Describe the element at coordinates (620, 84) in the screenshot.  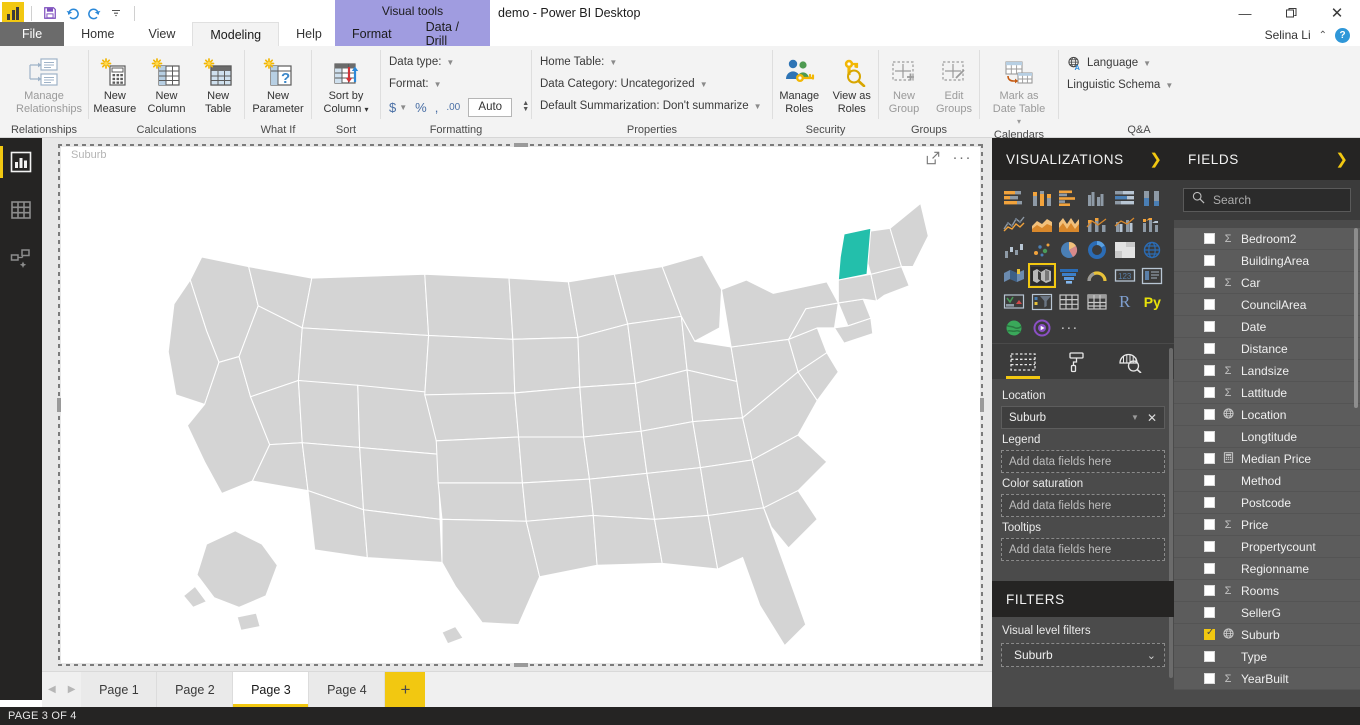
I see `data-category-row: Data Category: Uncategorized ▼` at that location.